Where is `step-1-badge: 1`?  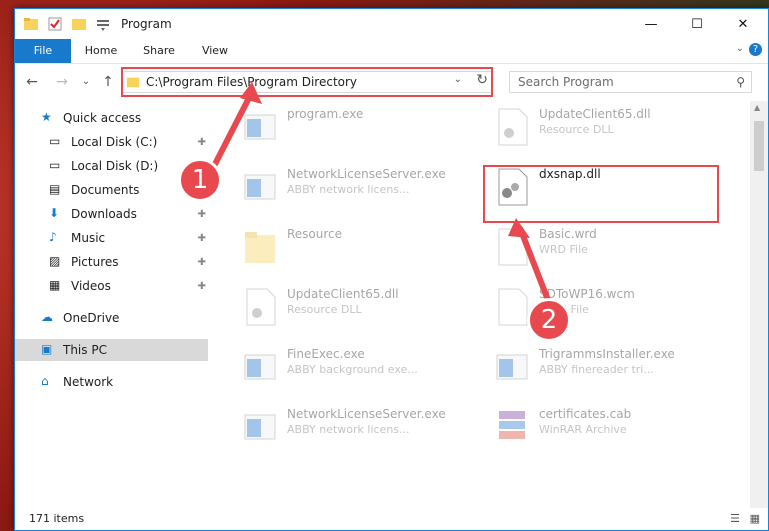 step-1-badge: 1 is located at coordinates (200, 180).